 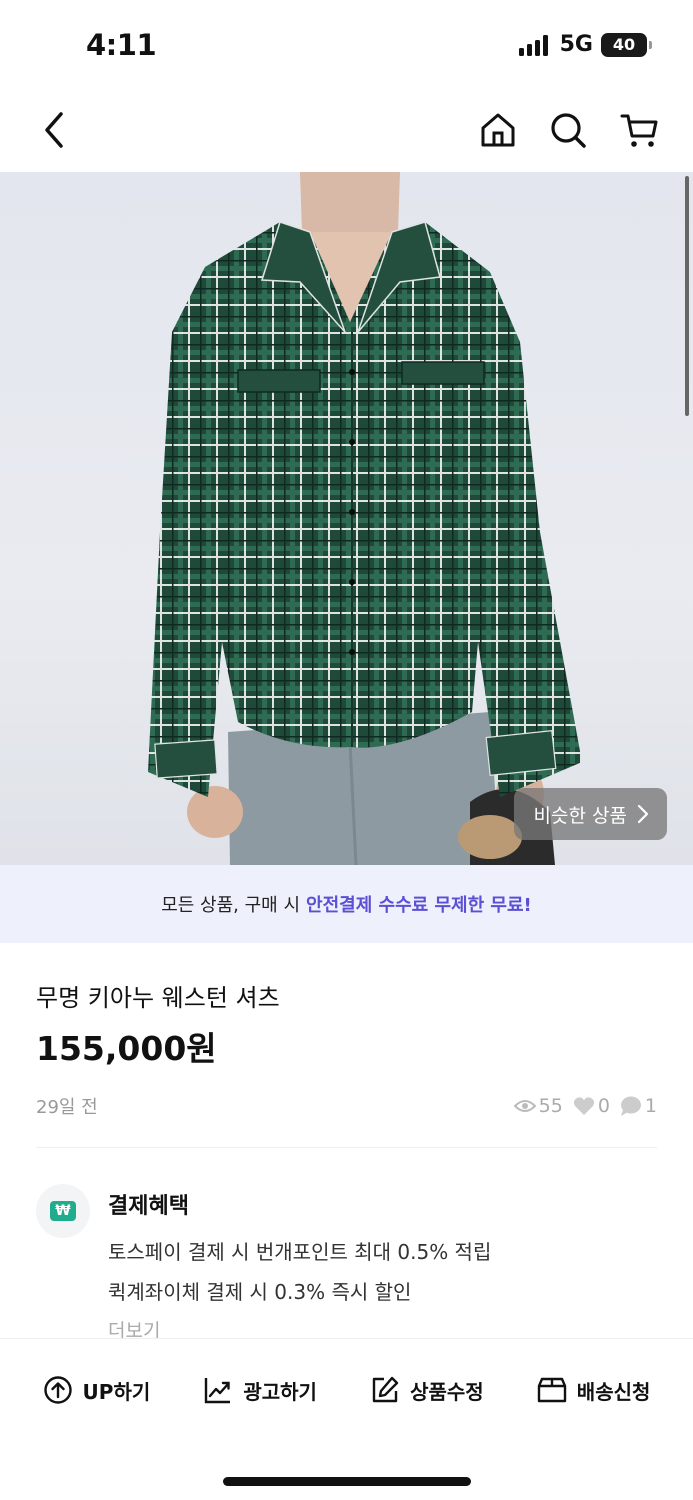 I want to click on search-button, so click(x=568, y=130).